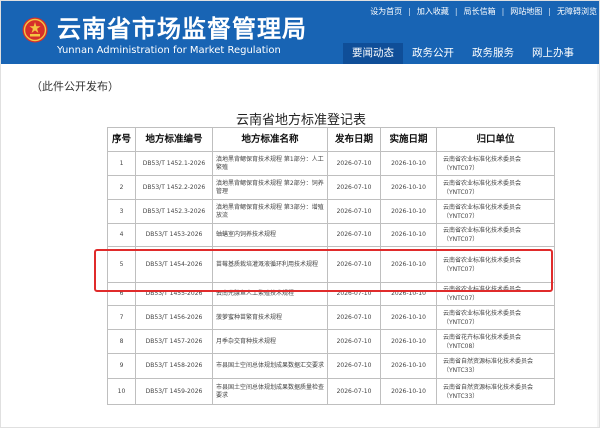 This screenshot has width=600, height=428. I want to click on cell-no: 4, so click(121, 235).